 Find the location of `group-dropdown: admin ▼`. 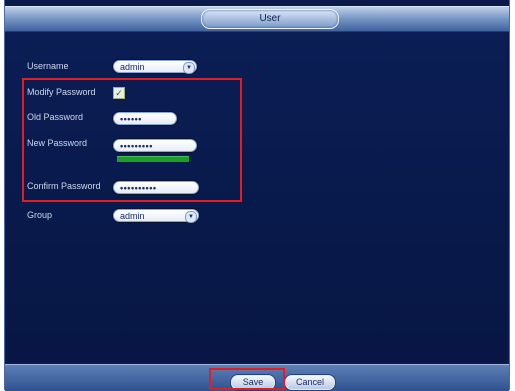

group-dropdown: admin ▼ is located at coordinates (156, 216).